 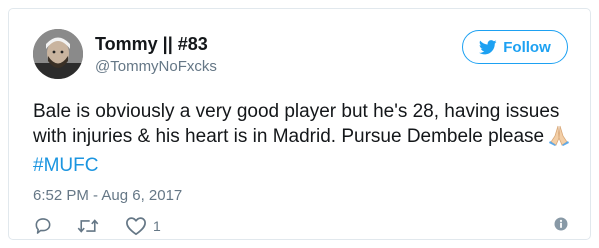 What do you see at coordinates (559, 138) in the screenshot?
I see `folded-hands-emoji` at bounding box center [559, 138].